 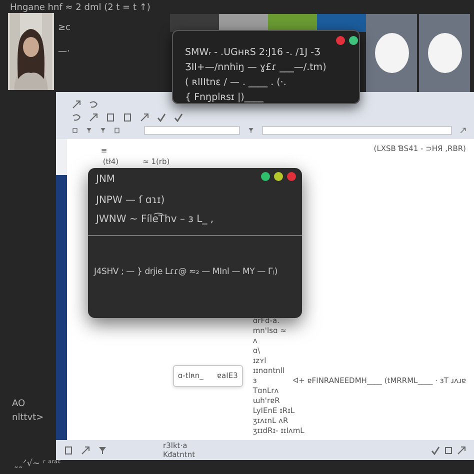 What do you see at coordinates (106, 180) in the screenshot?
I see `window-title: JNM` at bounding box center [106, 180].